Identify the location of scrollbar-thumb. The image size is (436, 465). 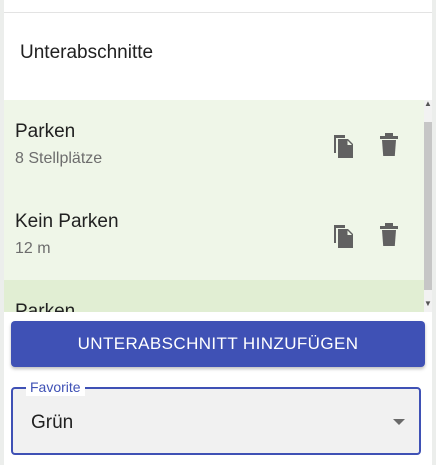
(428, 206).